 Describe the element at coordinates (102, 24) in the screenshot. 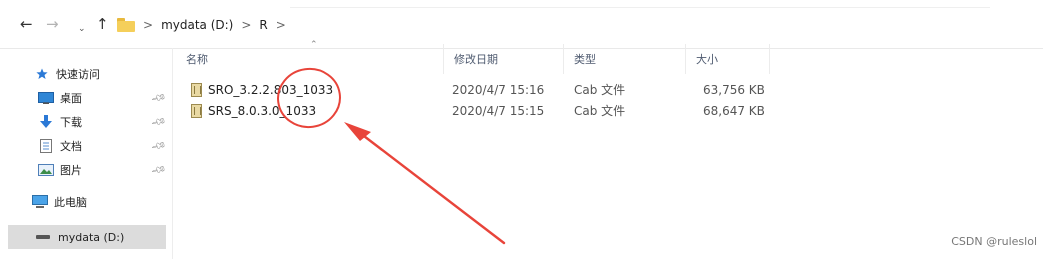

I see `up-arrow-icon: ↑` at that location.